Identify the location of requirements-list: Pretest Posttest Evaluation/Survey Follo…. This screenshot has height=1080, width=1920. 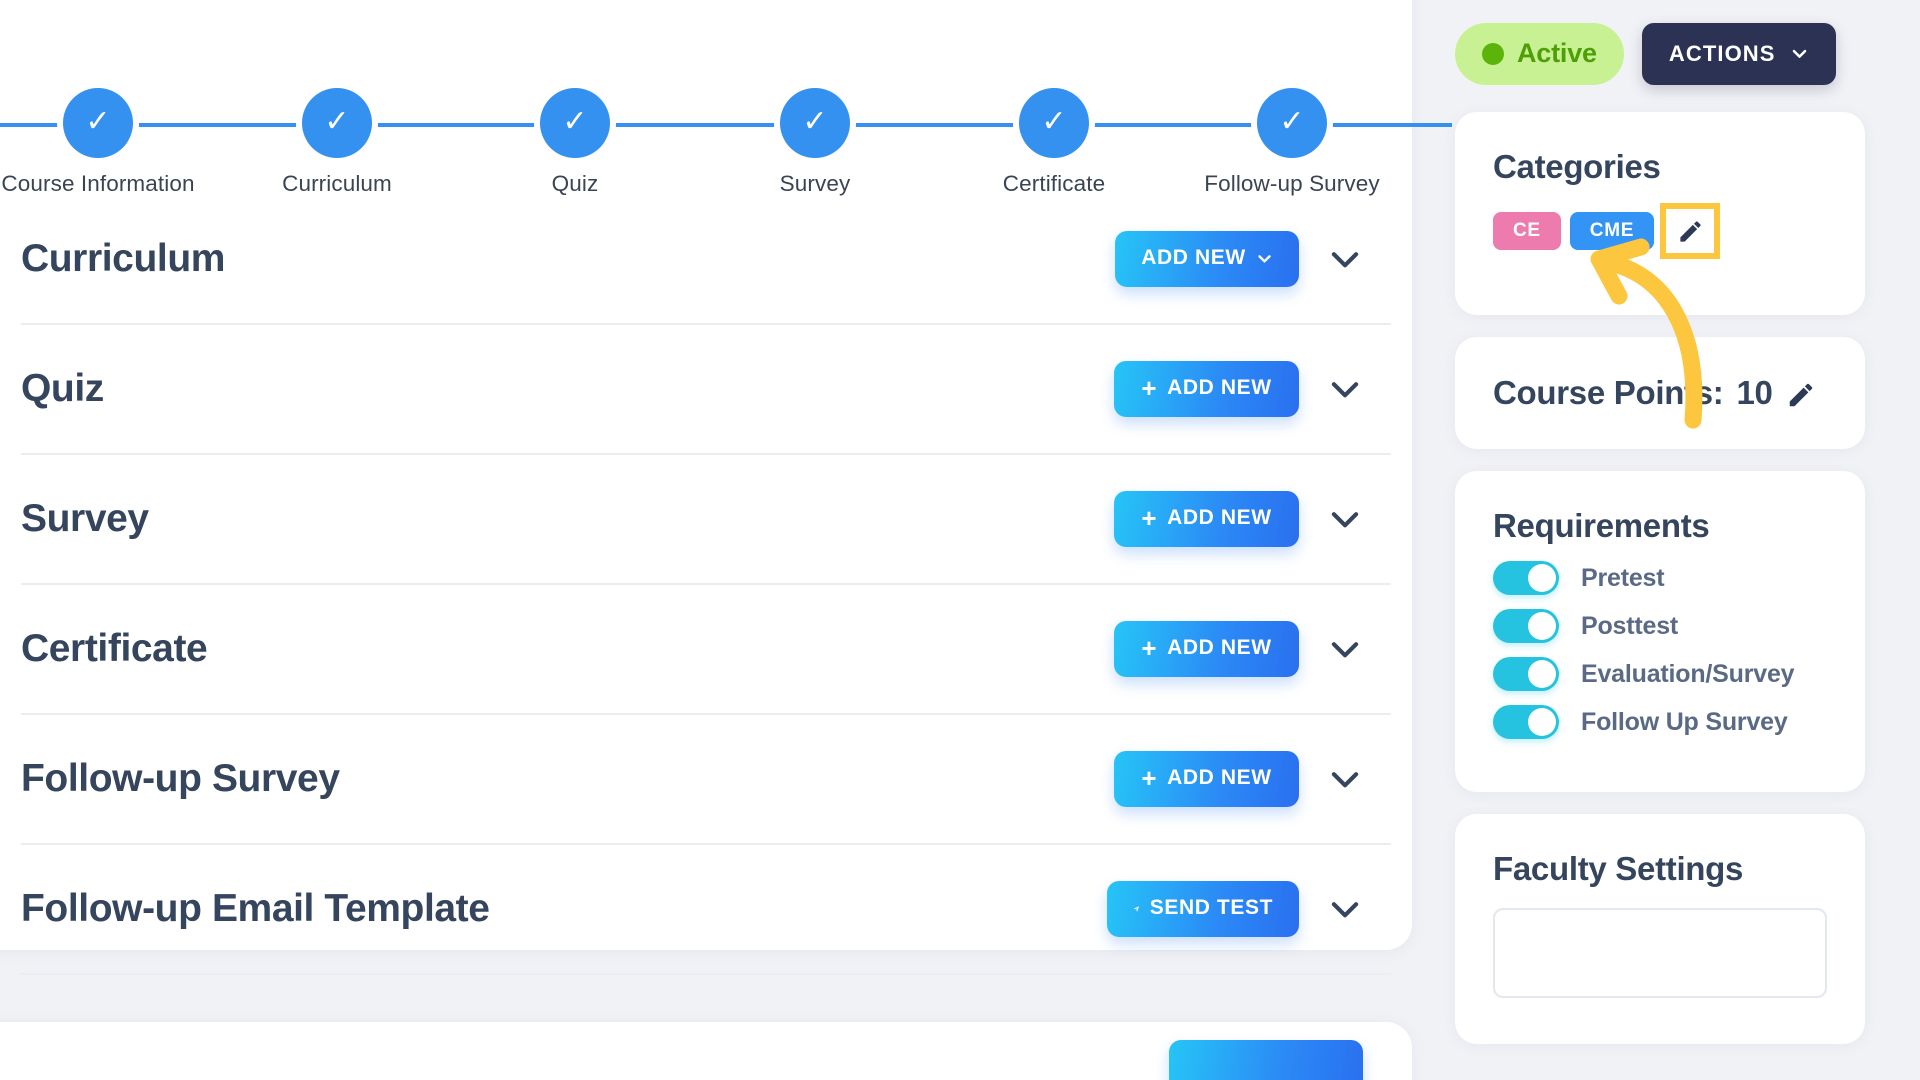
(1660, 650).